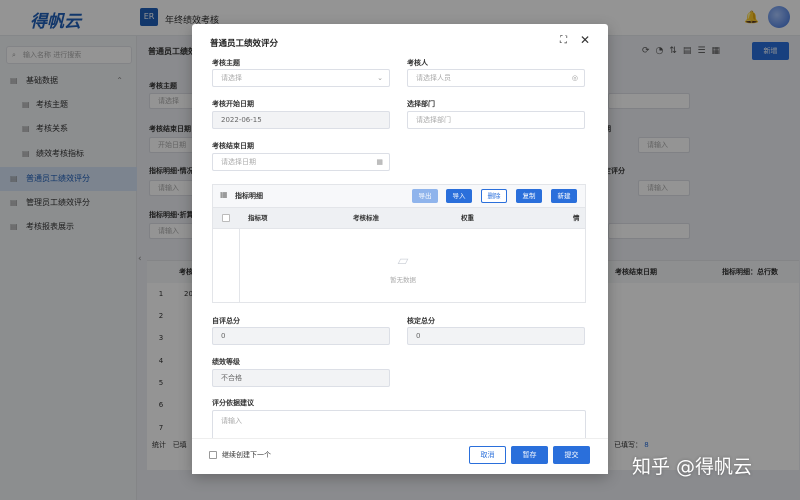  I want to click on select-all-checkbox, so click(226, 218).